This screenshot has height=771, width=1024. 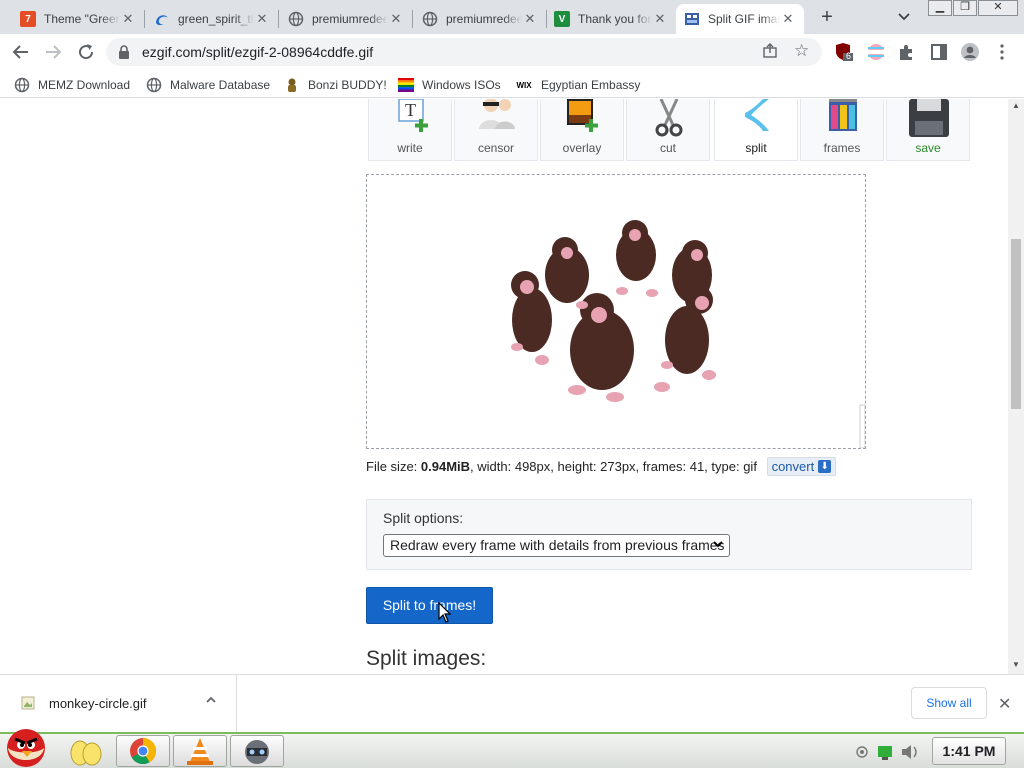 I want to click on scroll-down-icon: ▼, so click(x=1016, y=664).